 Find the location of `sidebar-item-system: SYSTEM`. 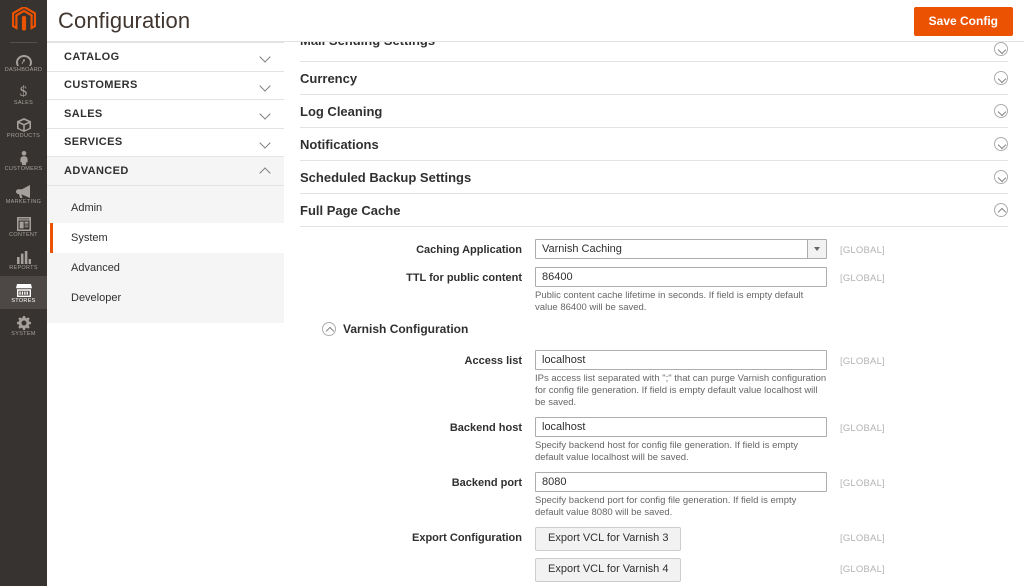

sidebar-item-system: SYSTEM is located at coordinates (23, 325).